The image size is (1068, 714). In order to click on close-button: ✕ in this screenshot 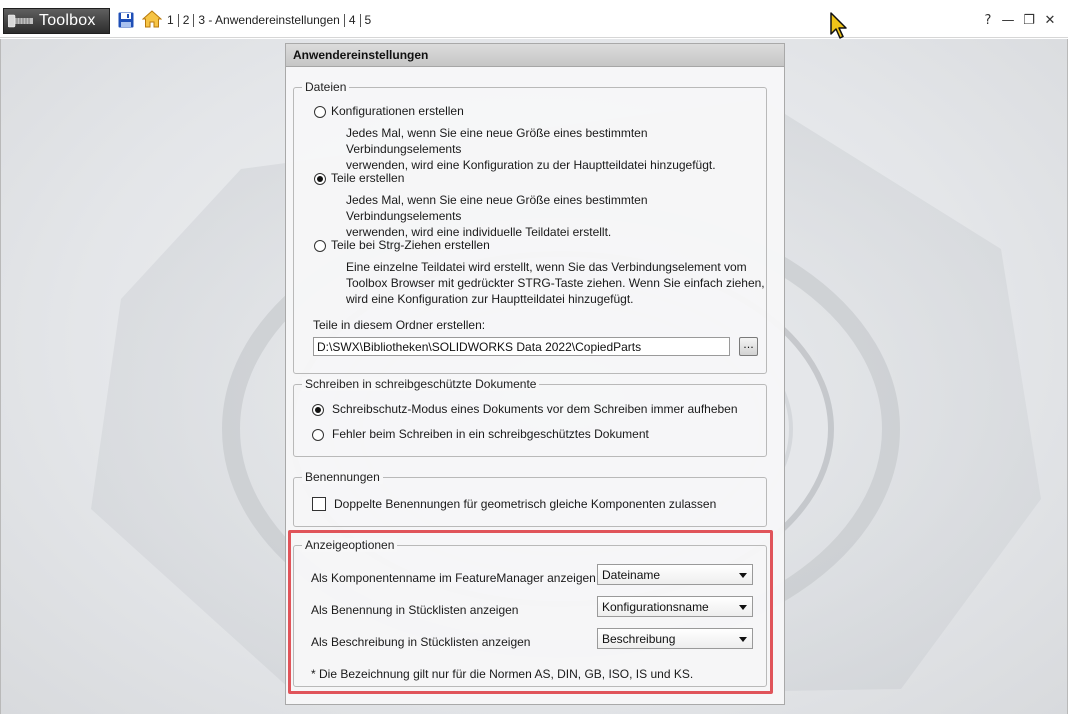, I will do `click(1050, 20)`.